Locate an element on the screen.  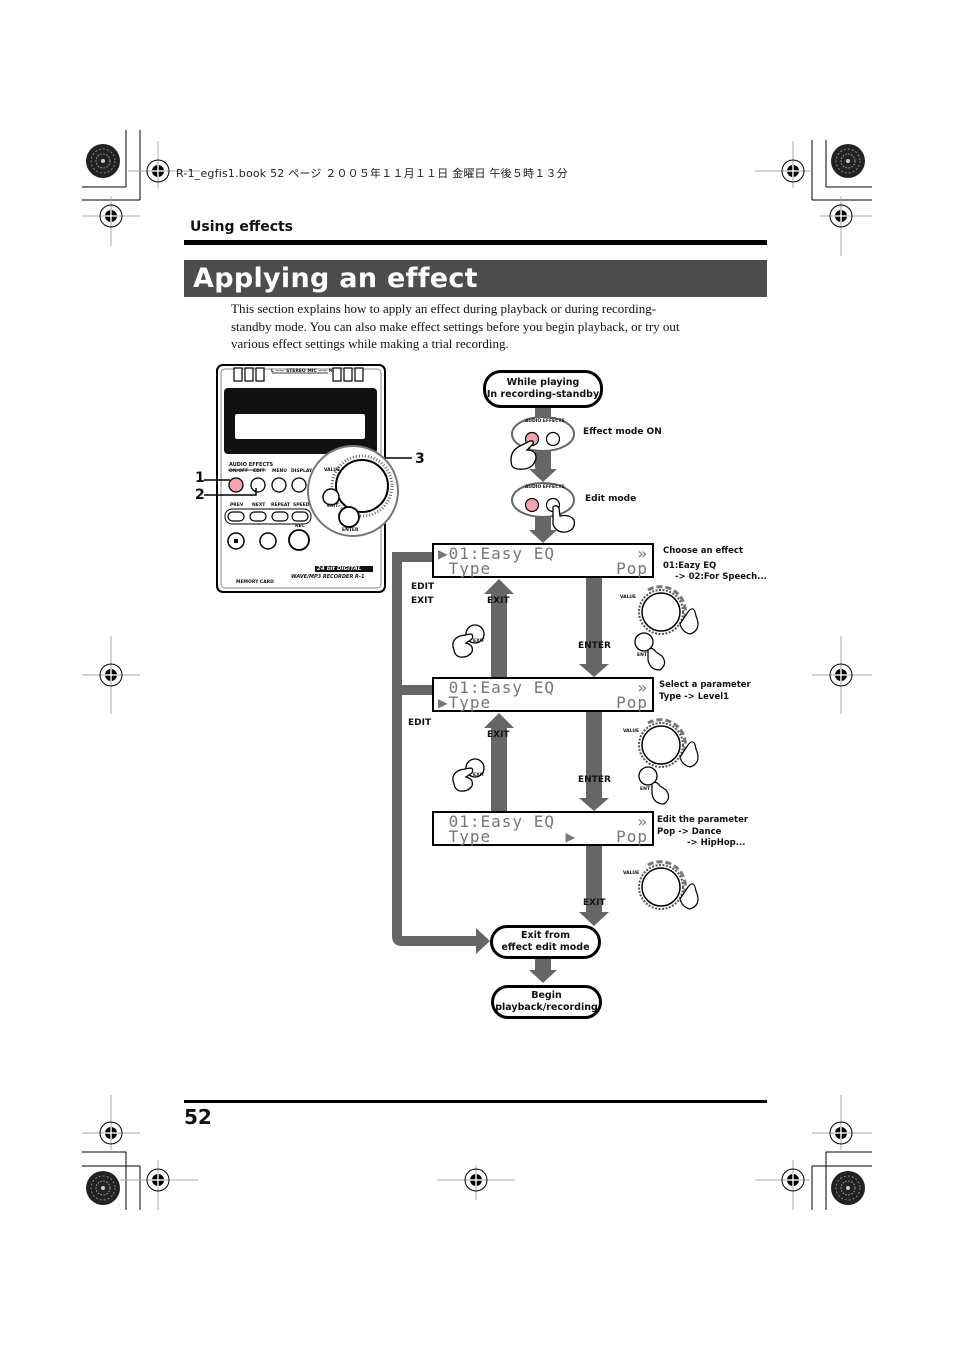
begin-playback-box: Begin playback/recording is located at coordinates (546, 1002).